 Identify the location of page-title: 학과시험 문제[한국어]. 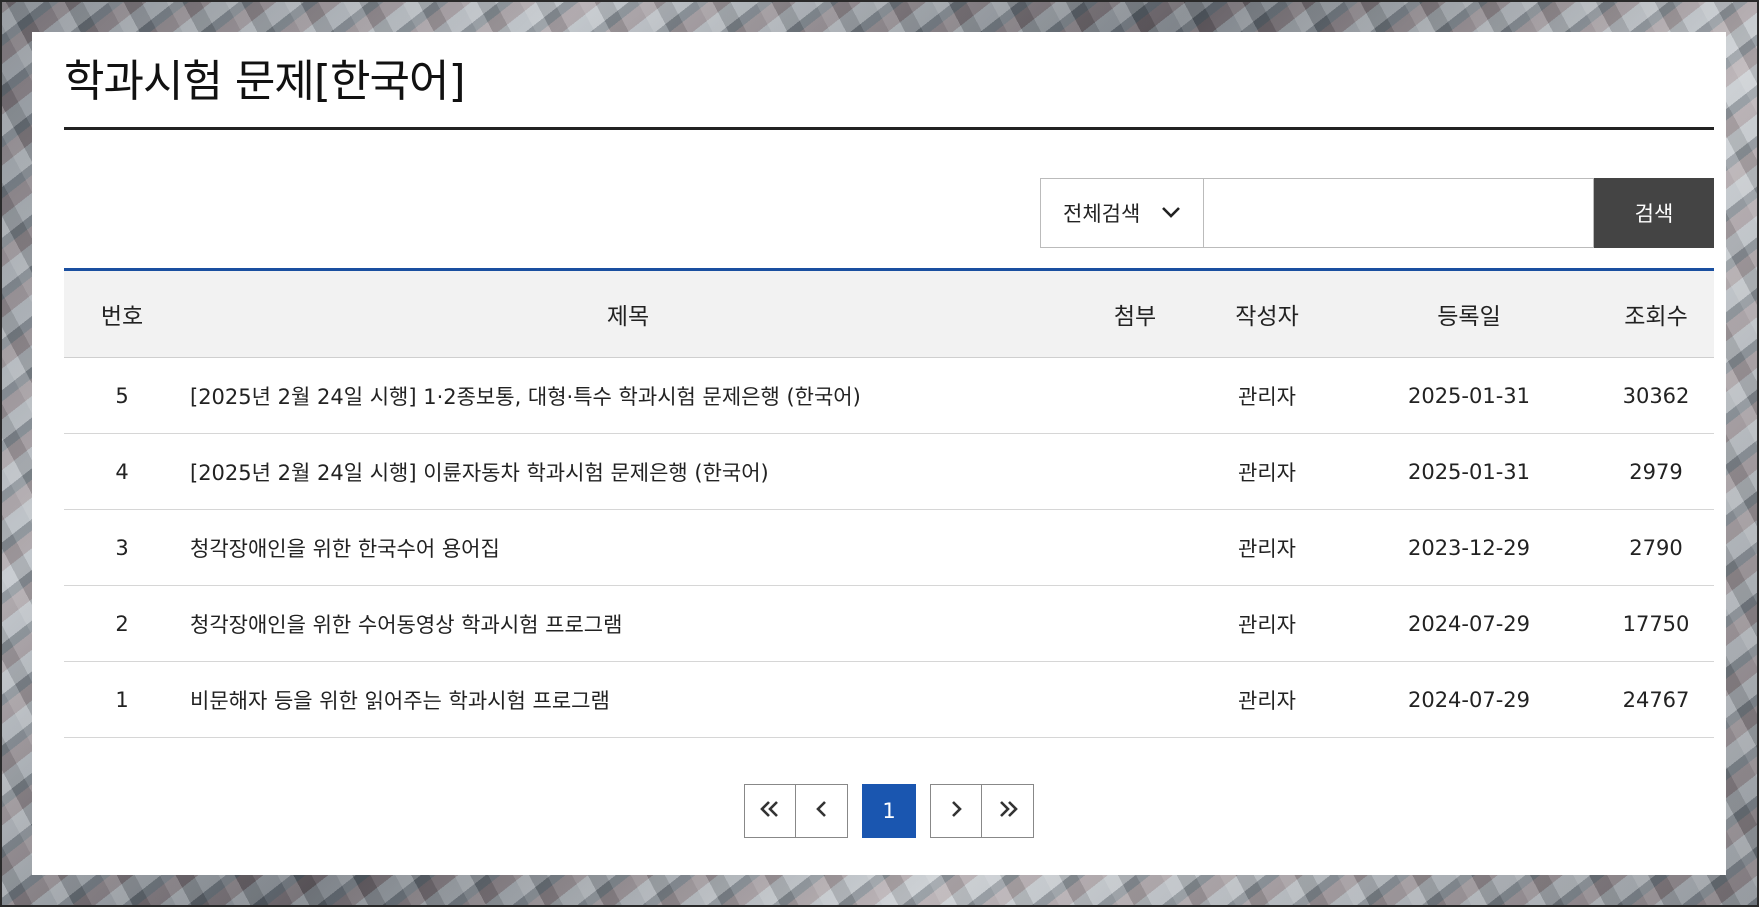
(889, 81).